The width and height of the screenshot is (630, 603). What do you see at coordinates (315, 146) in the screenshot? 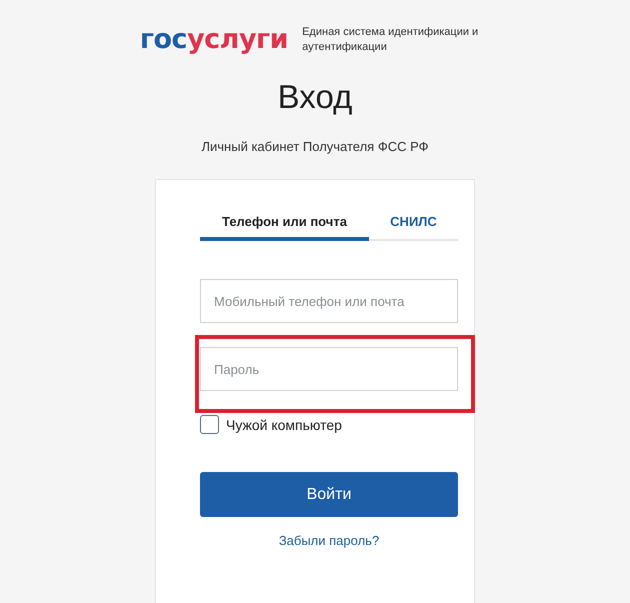
I see `page-subtitle: Личный кабинет Получателя ФСС РФ` at bounding box center [315, 146].